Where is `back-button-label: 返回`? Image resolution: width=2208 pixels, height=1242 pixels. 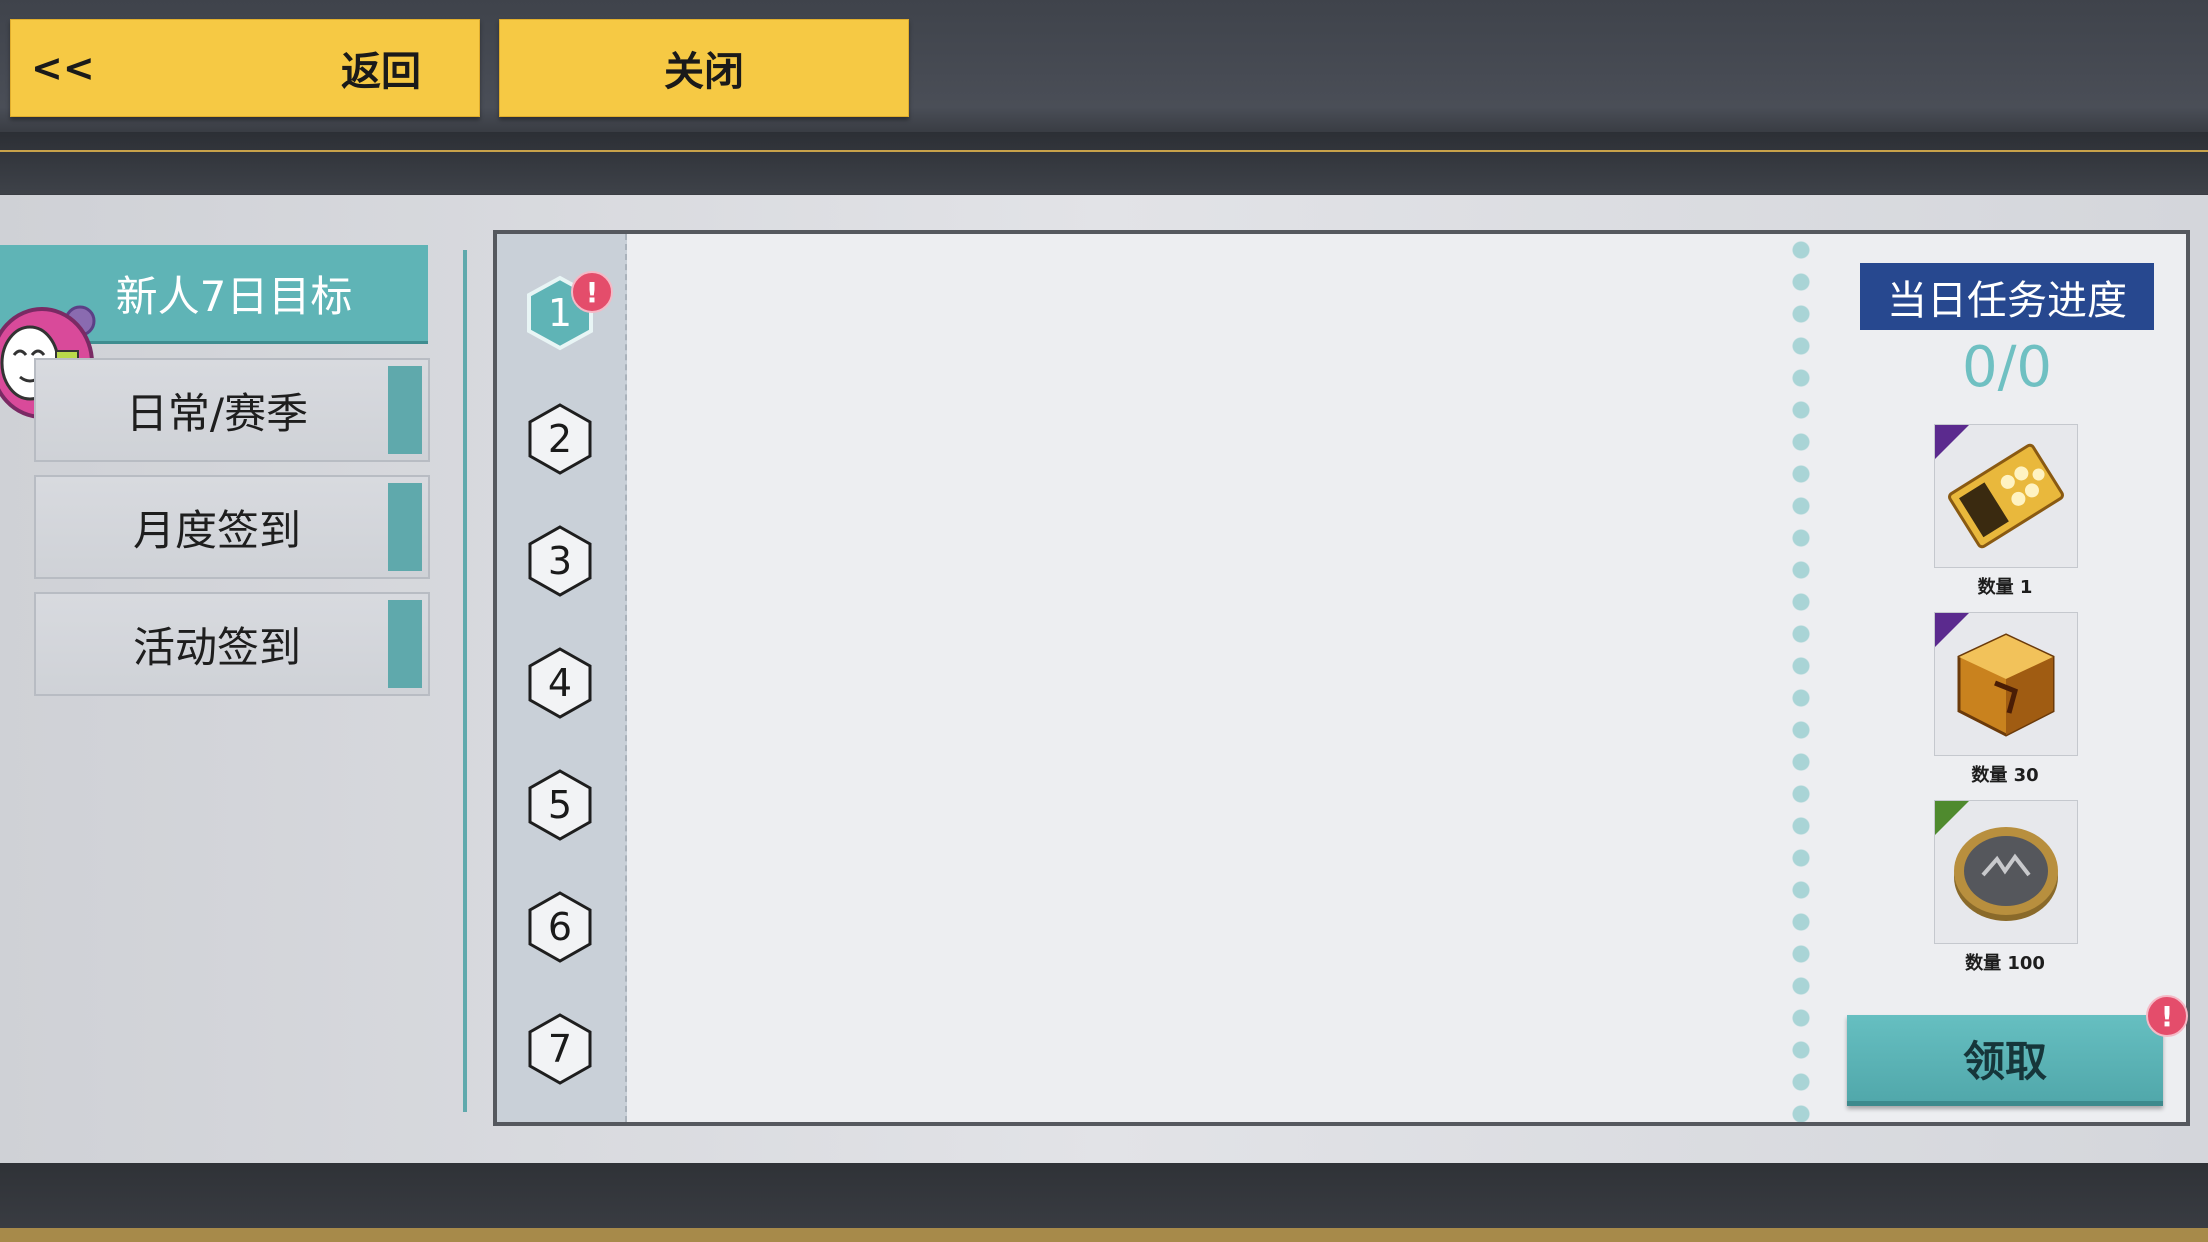
back-button-label: 返回 is located at coordinates (381, 72).